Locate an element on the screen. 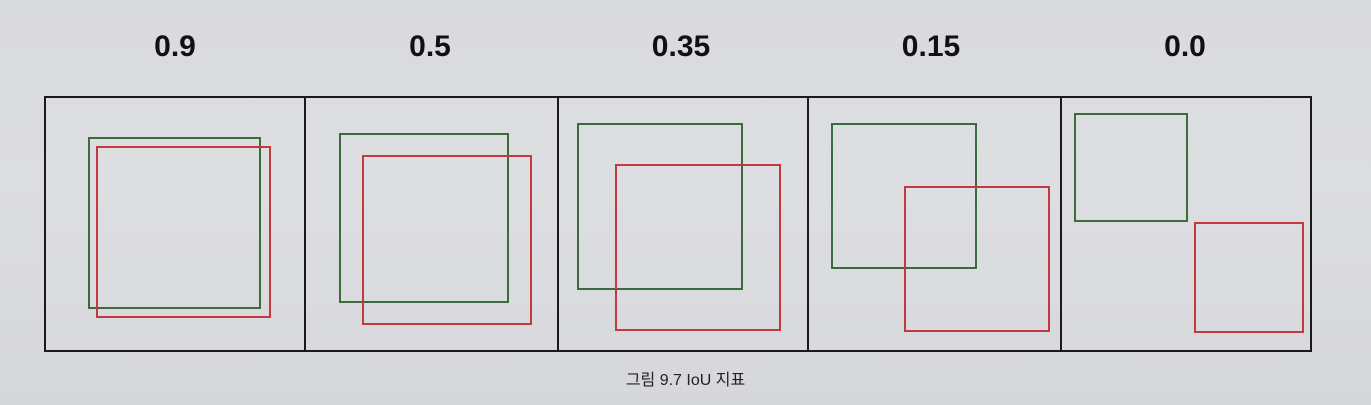 The width and height of the screenshot is (1371, 405). iou-label-0-0: 0.0 is located at coordinates (1185, 46).